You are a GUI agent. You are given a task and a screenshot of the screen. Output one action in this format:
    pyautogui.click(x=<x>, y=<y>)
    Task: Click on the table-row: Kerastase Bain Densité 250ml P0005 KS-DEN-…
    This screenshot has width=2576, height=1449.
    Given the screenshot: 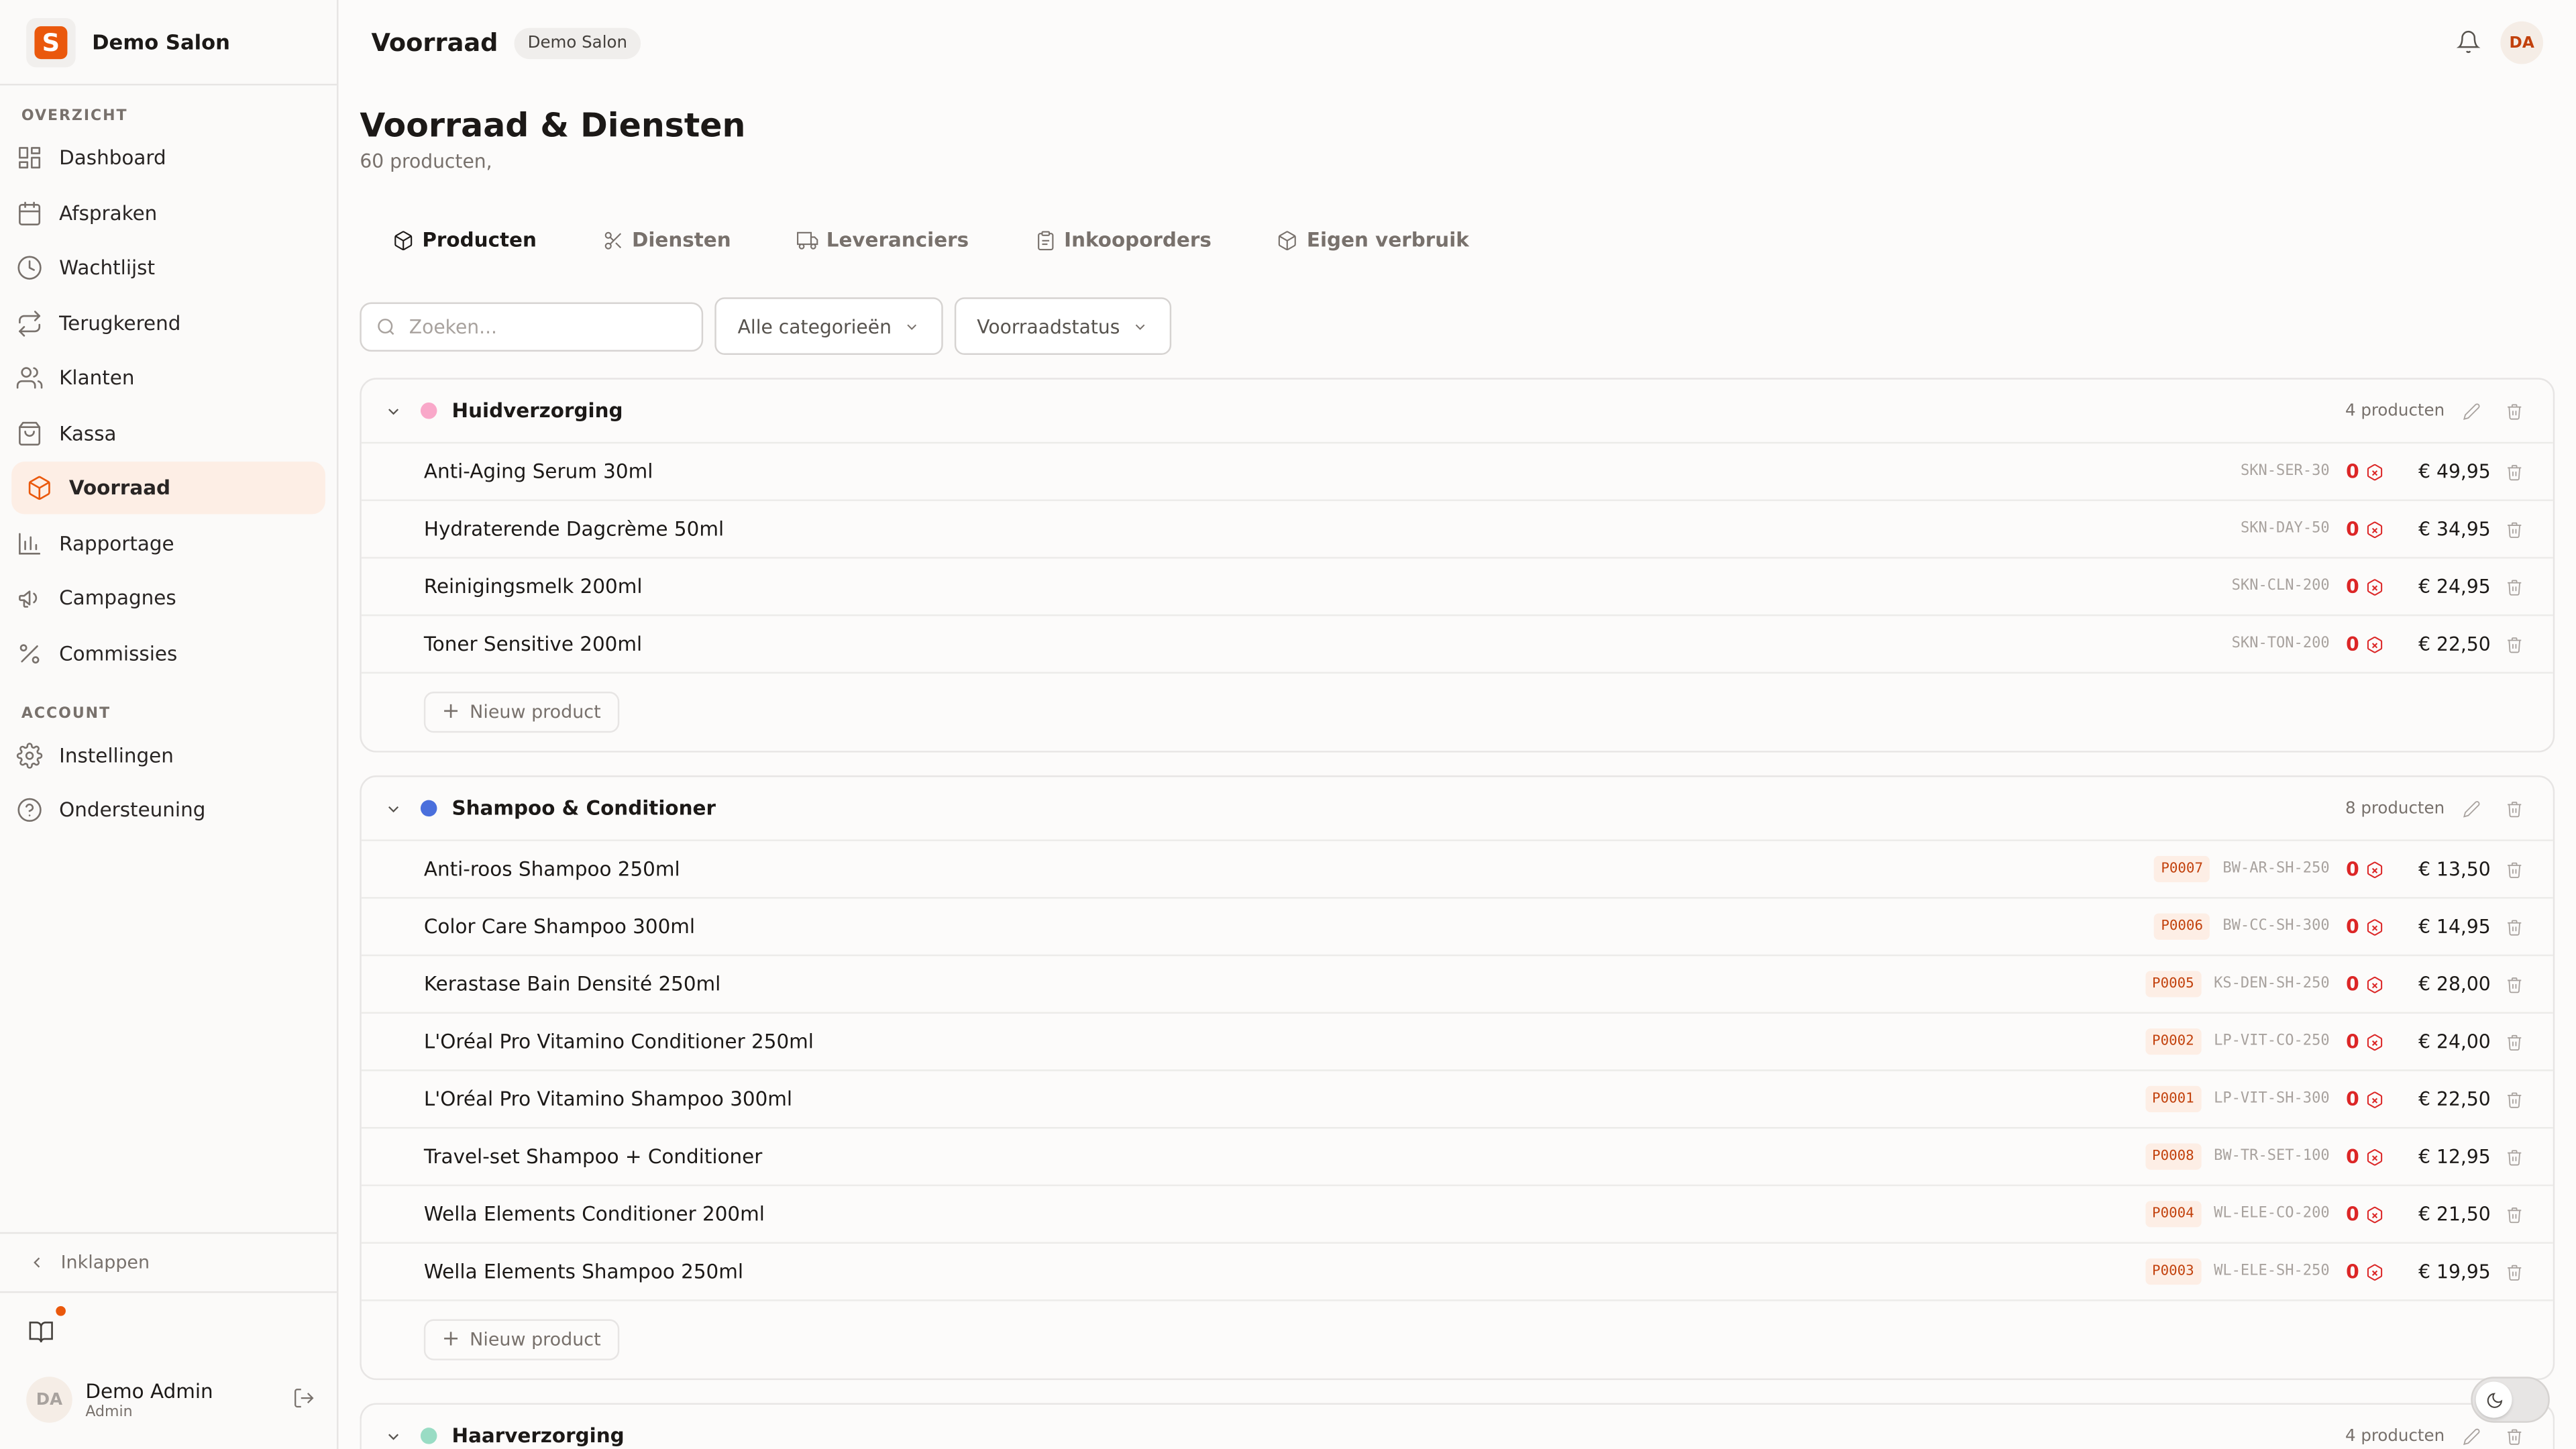 What is the action you would take?
    pyautogui.click(x=1457, y=983)
    